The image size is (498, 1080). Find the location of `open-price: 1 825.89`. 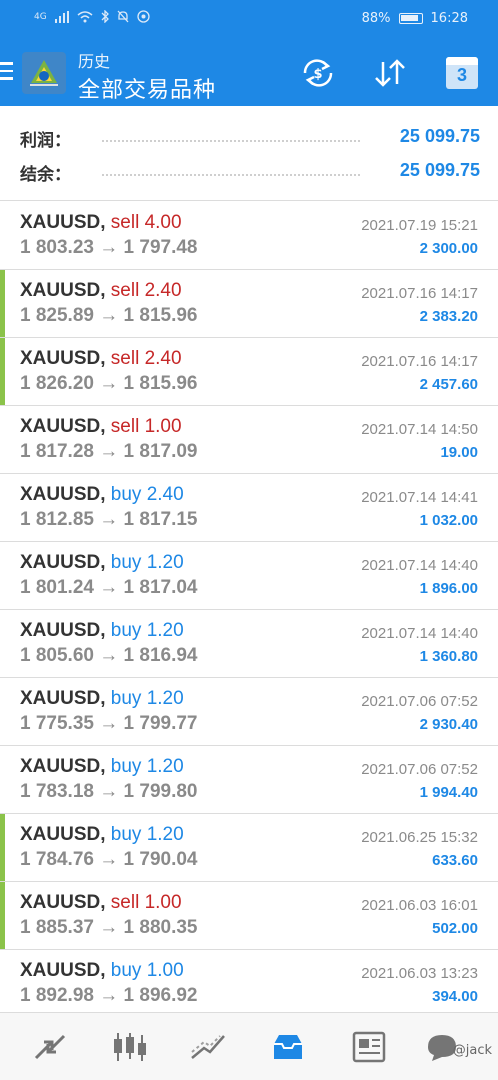

open-price: 1 825.89 is located at coordinates (57, 315).